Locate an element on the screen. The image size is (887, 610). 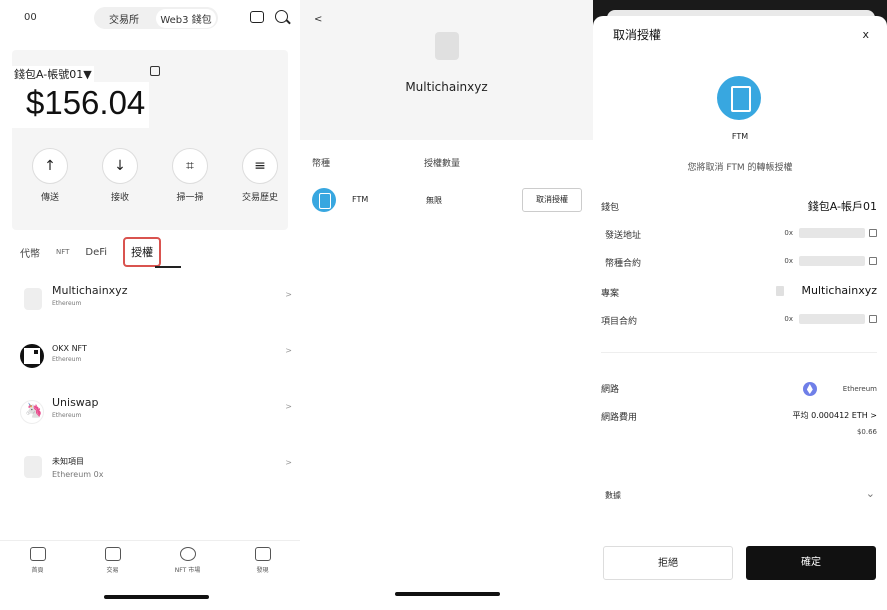
list-item: 未知項目 Ethereum 0x > is located at coordinates (156, 476).